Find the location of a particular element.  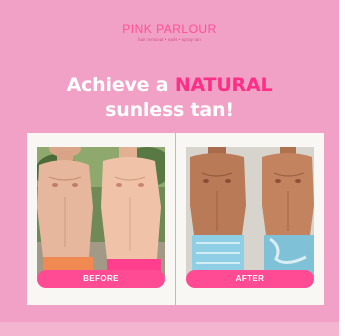

headline-line2: sunless tan! is located at coordinates (169, 110).